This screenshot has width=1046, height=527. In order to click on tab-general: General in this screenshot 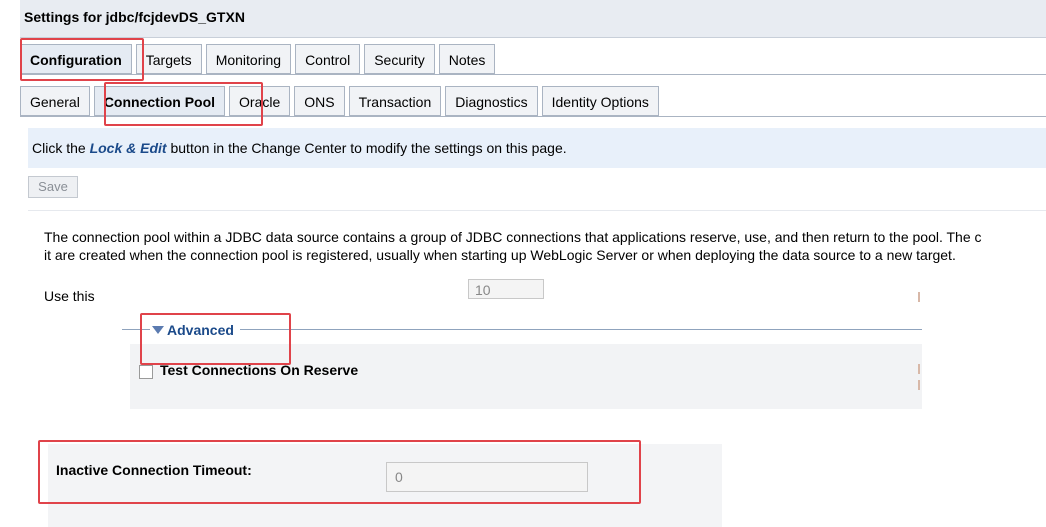, I will do `click(55, 101)`.